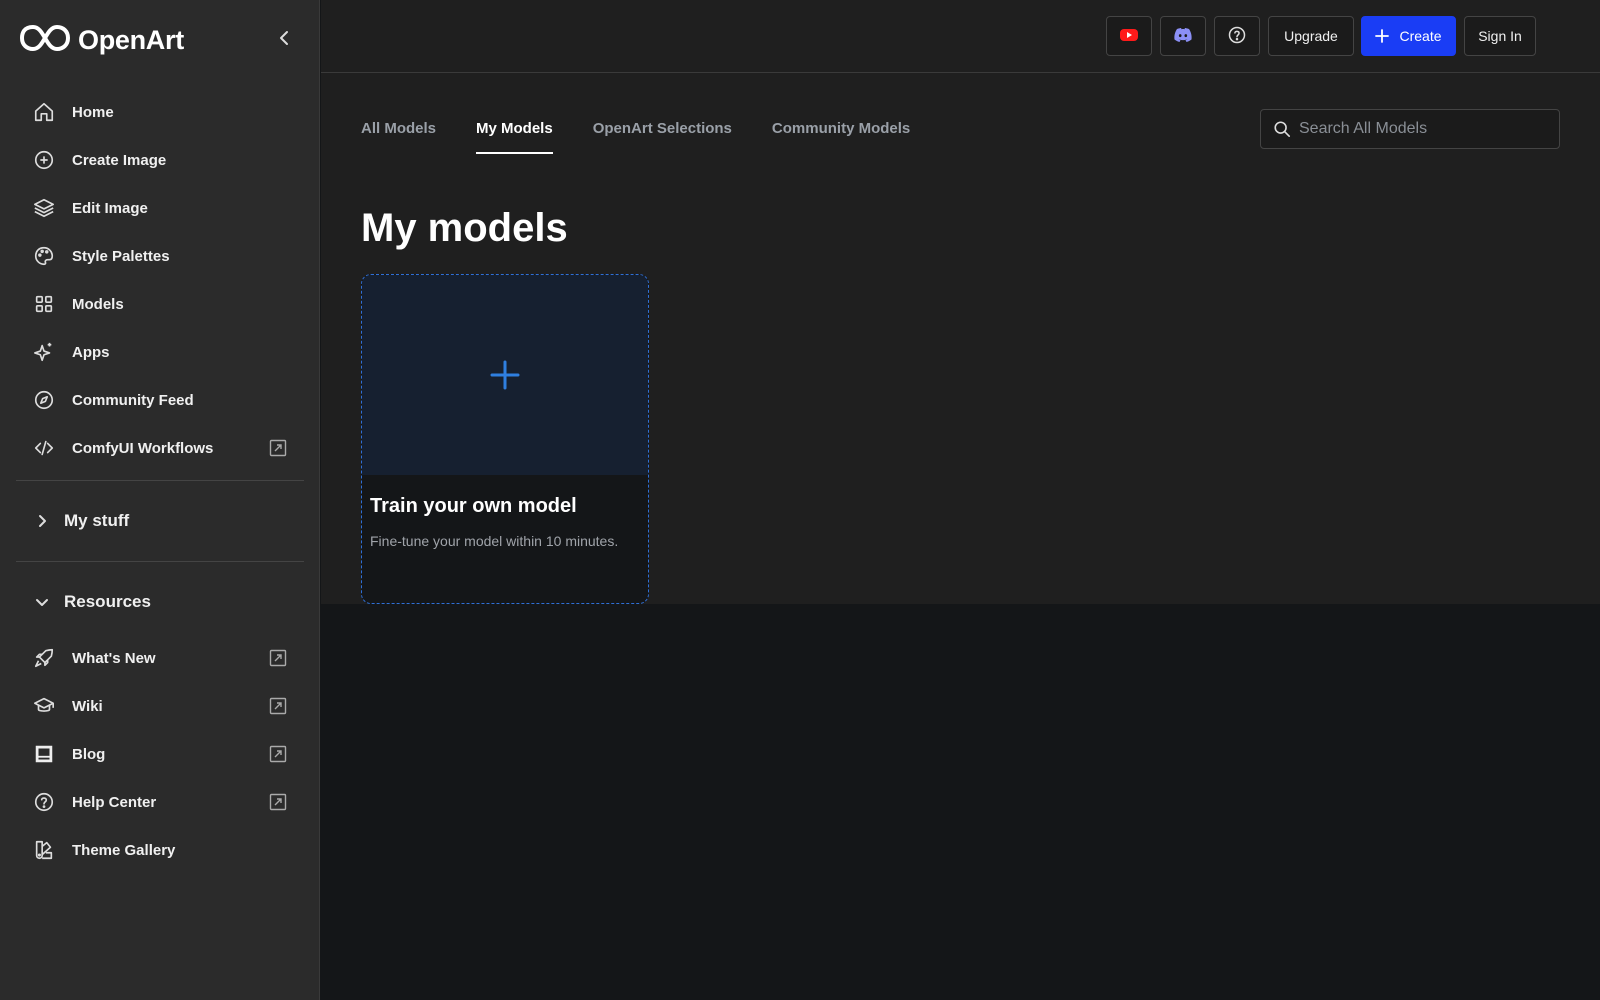 The width and height of the screenshot is (1600, 1000). Describe the element at coordinates (89, 754) in the screenshot. I see `sidebar-item-label: Blog` at that location.